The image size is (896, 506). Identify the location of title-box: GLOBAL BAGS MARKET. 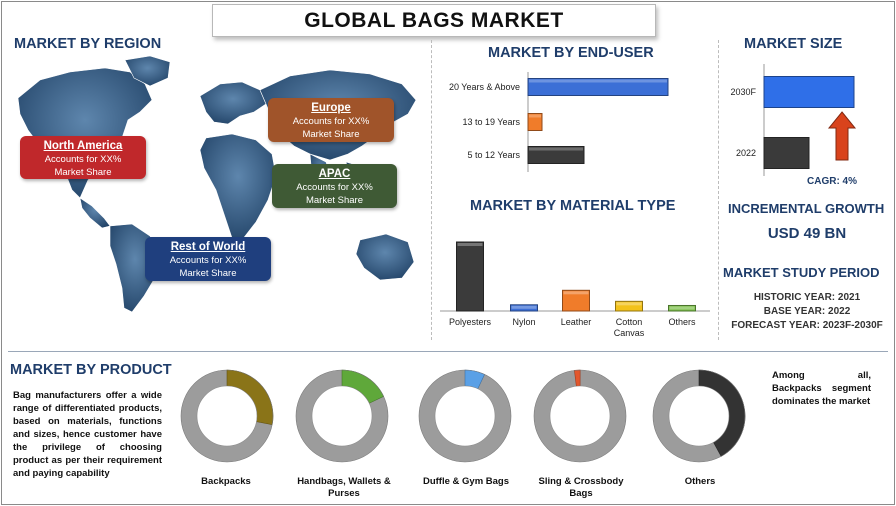
(434, 20).